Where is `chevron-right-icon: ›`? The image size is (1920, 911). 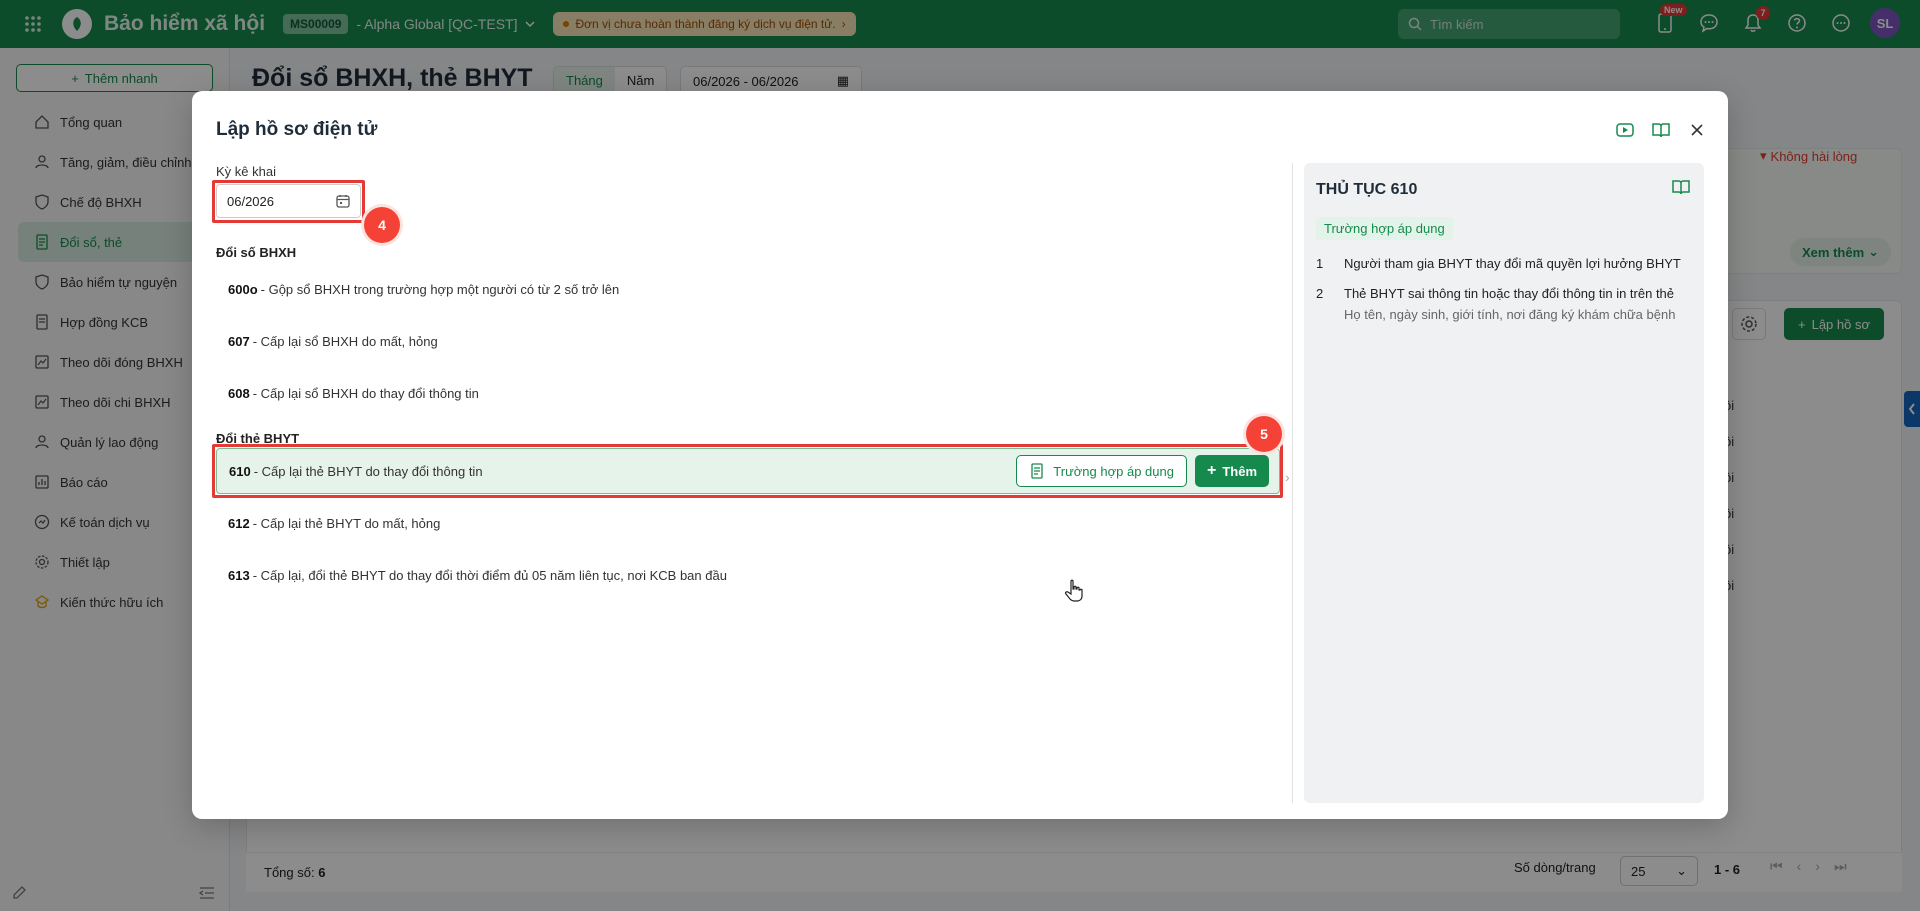 chevron-right-icon: › is located at coordinates (1287, 477).